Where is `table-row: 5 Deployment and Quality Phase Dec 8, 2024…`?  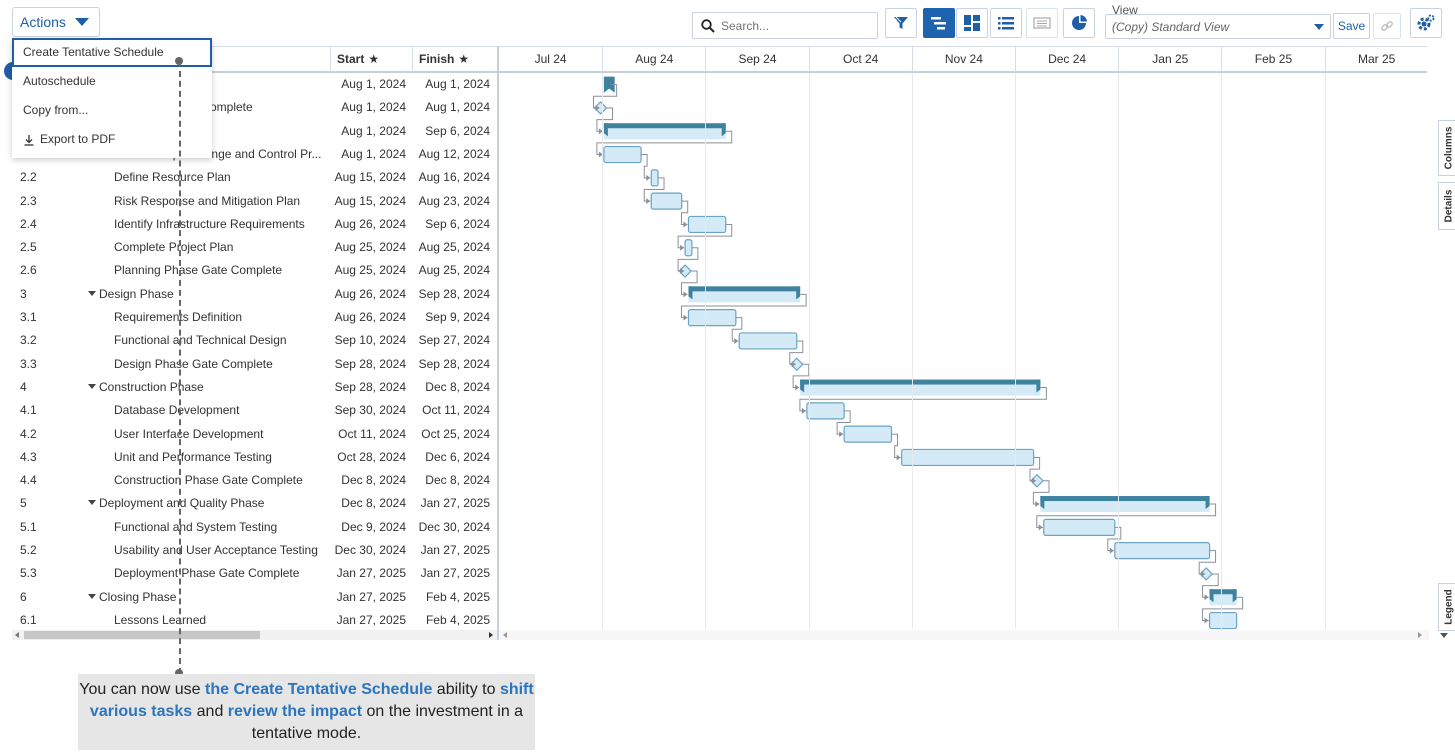 table-row: 5 Deployment and Quality Phase Dec 8, 2024… is located at coordinates (255, 503).